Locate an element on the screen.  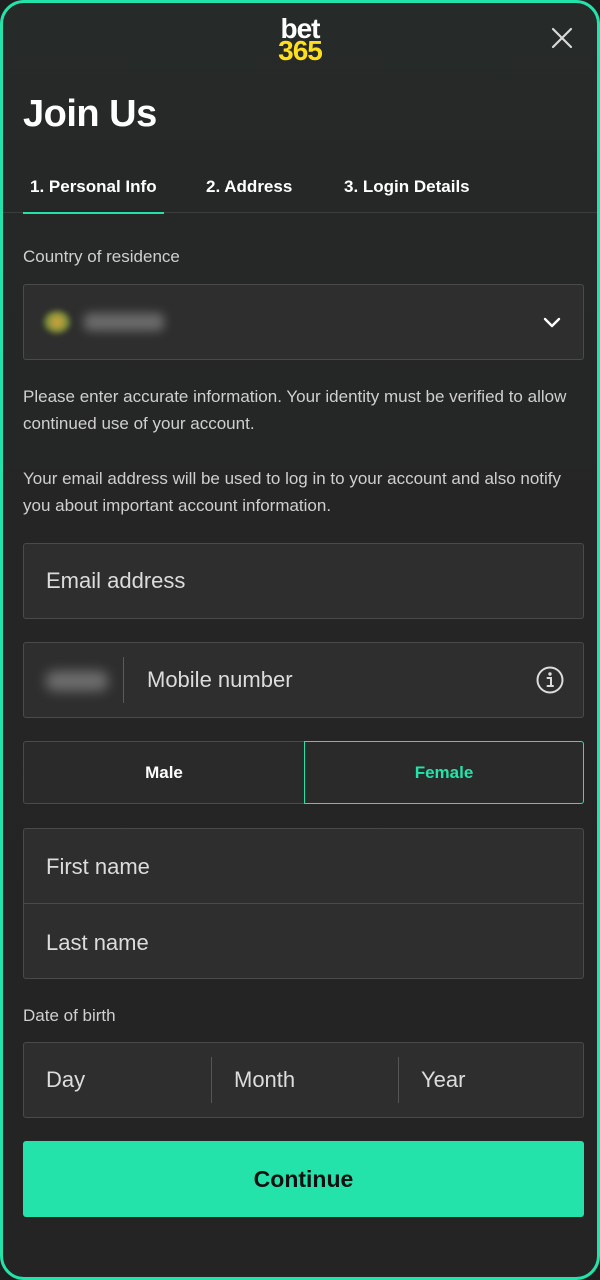
page-title: Join Us is located at coordinates (90, 114).